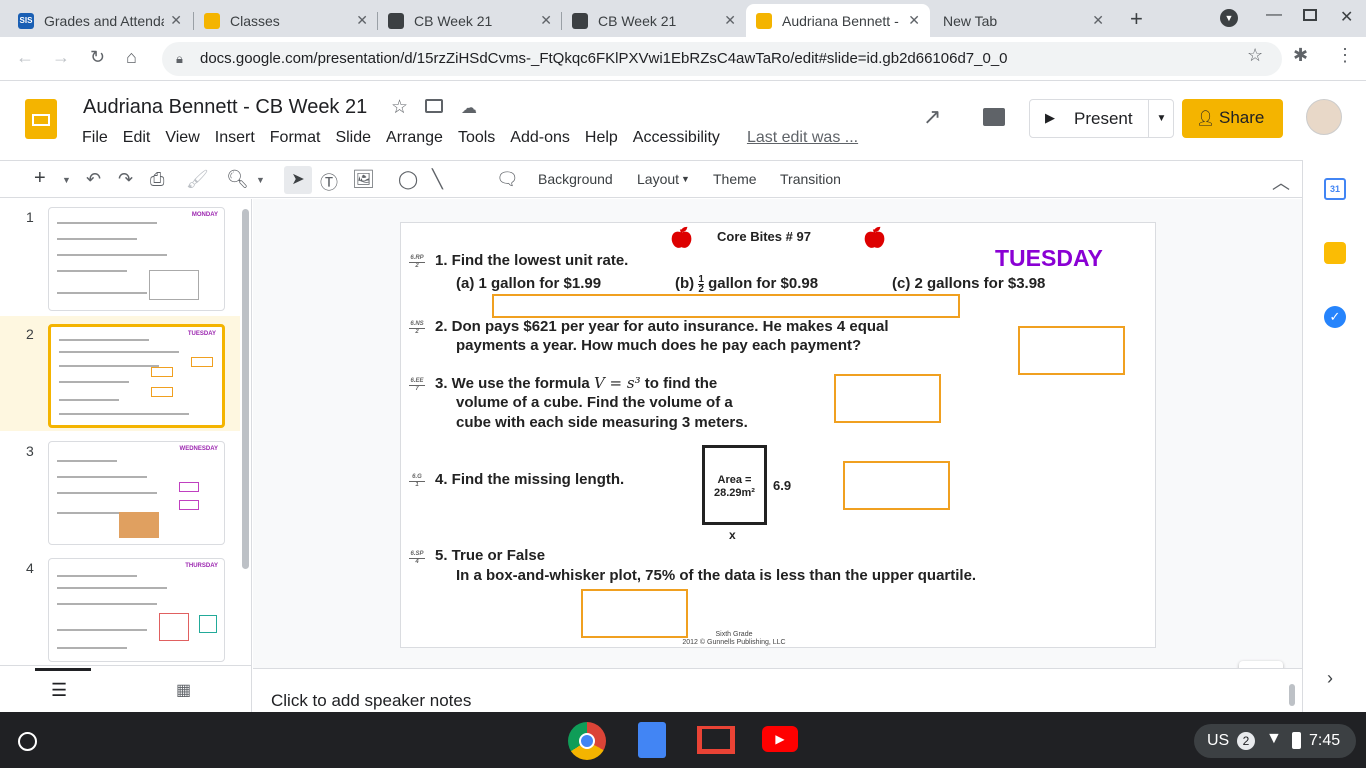  What do you see at coordinates (183, 690) in the screenshot?
I see `grid-view-icon: ▦` at bounding box center [183, 690].